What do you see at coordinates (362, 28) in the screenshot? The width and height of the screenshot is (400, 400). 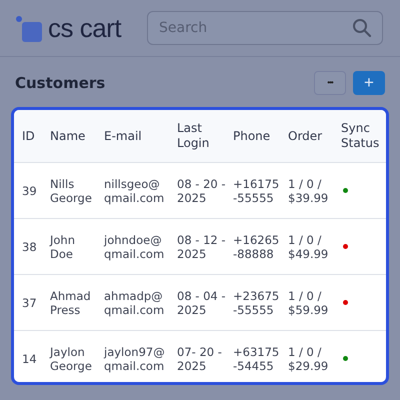 I see `search-icon` at bounding box center [362, 28].